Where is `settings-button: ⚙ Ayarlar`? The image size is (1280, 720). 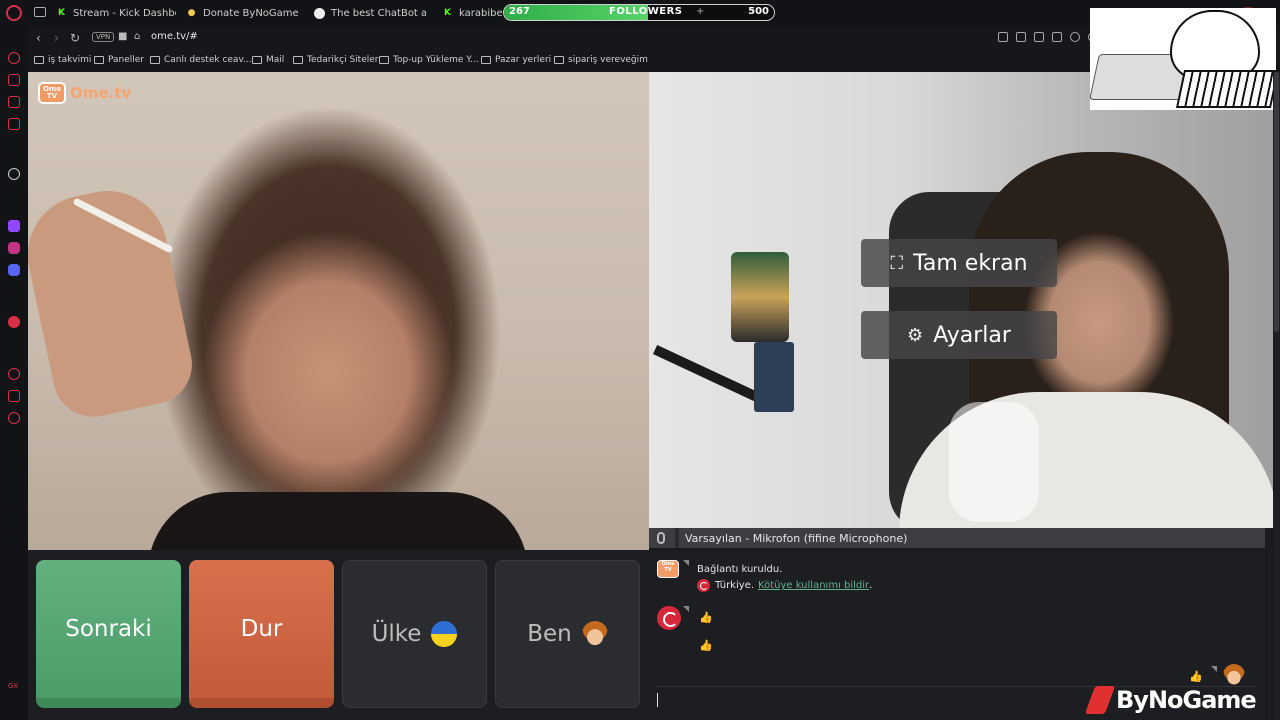 settings-button: ⚙ Ayarlar is located at coordinates (959, 335).